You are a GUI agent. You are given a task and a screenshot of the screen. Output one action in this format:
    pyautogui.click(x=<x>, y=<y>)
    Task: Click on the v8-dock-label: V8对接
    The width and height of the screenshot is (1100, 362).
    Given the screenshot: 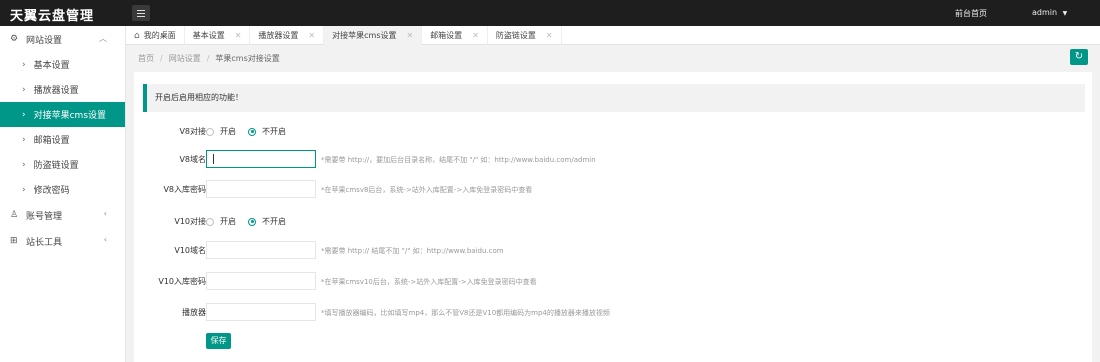 What is the action you would take?
    pyautogui.click(x=192, y=131)
    